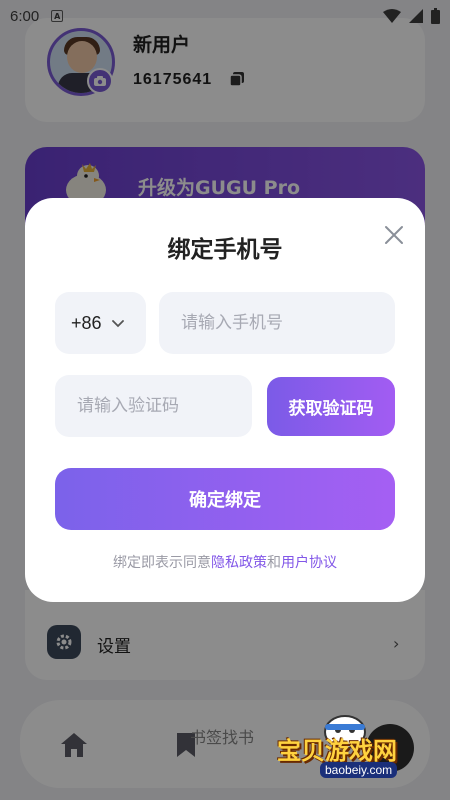 The height and width of the screenshot is (800, 450). I want to click on status-time: 6:00, so click(25, 16).